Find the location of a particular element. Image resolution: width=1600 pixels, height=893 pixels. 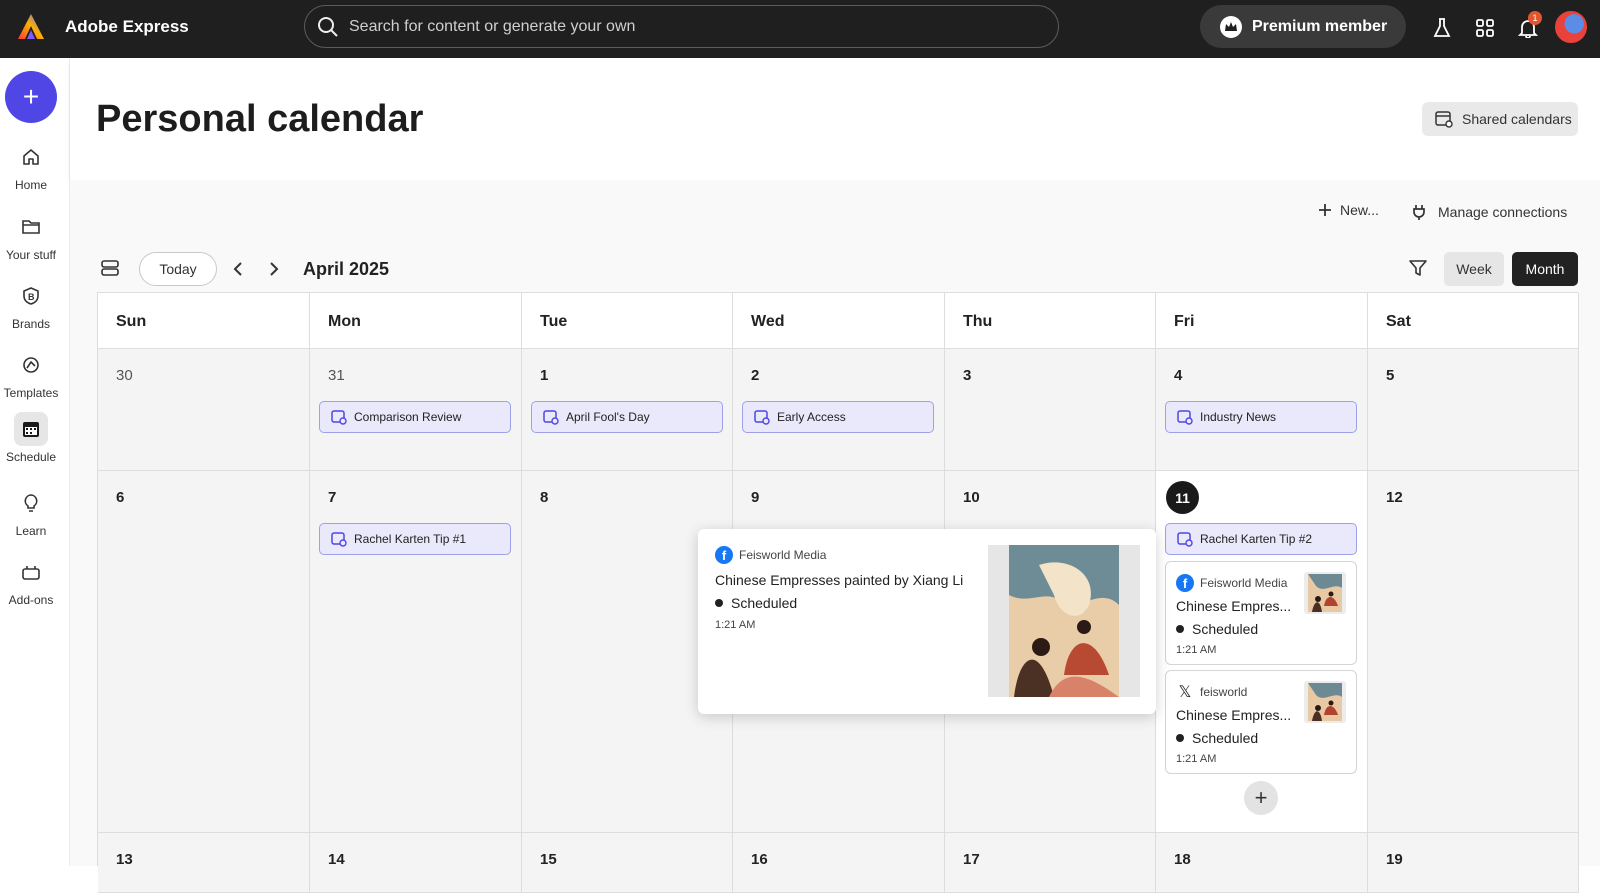

user-avatar is located at coordinates (1571, 27).